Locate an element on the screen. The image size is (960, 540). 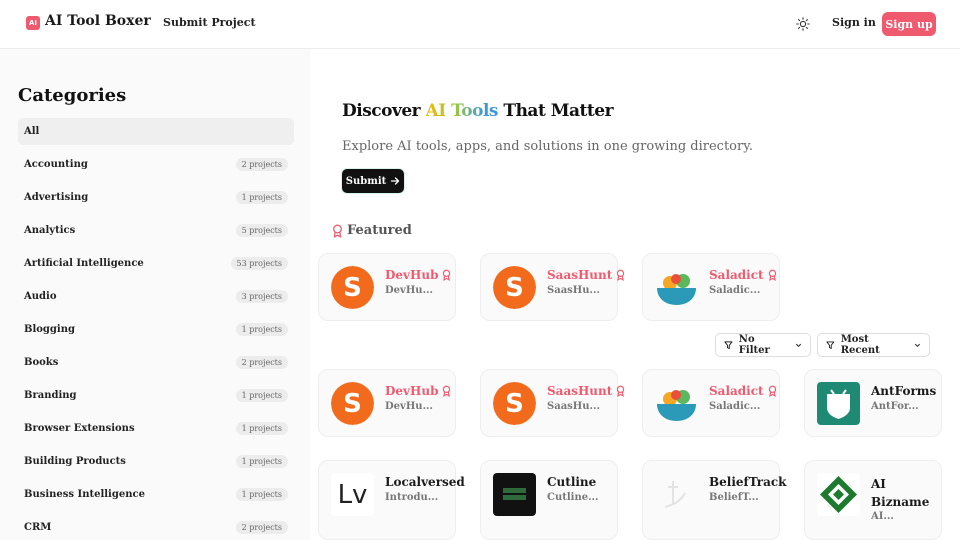
card-title: BeliefTrack is located at coordinates (748, 482).